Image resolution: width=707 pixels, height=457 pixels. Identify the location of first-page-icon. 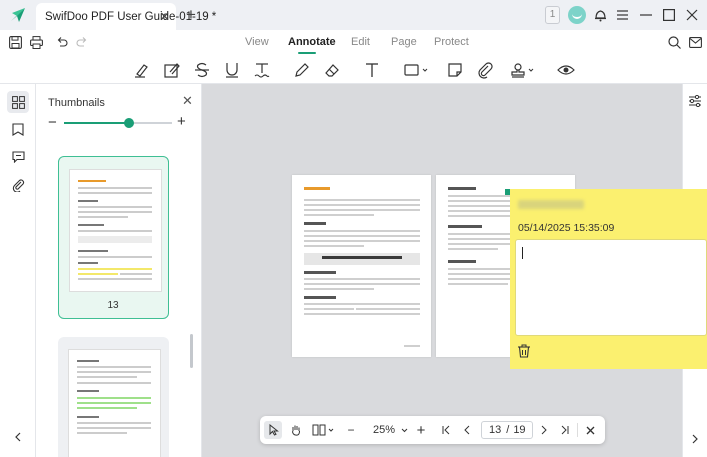
(446, 430).